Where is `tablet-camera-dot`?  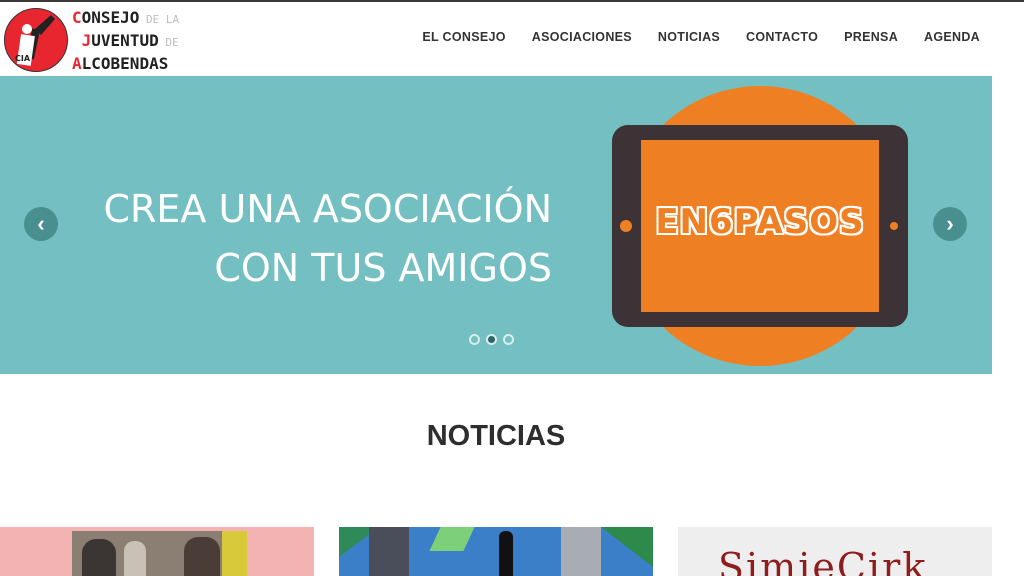
tablet-camera-dot is located at coordinates (626, 226).